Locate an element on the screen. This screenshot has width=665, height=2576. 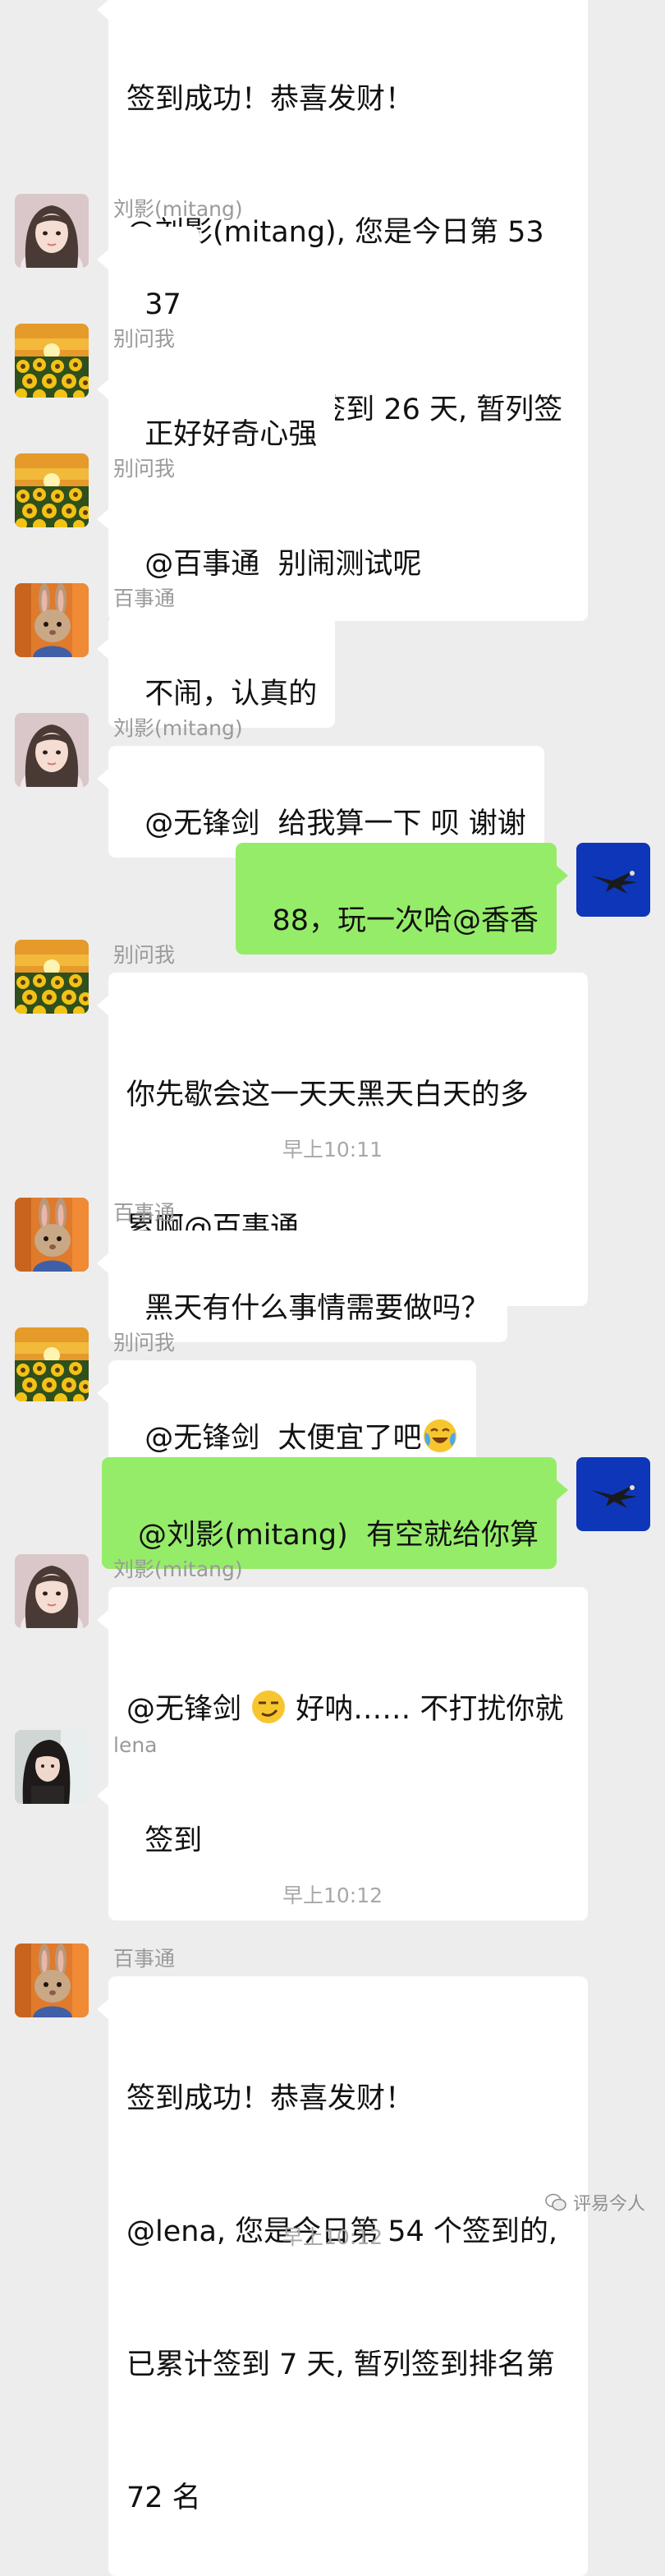
message-line: 72 名 is located at coordinates (163, 2498).